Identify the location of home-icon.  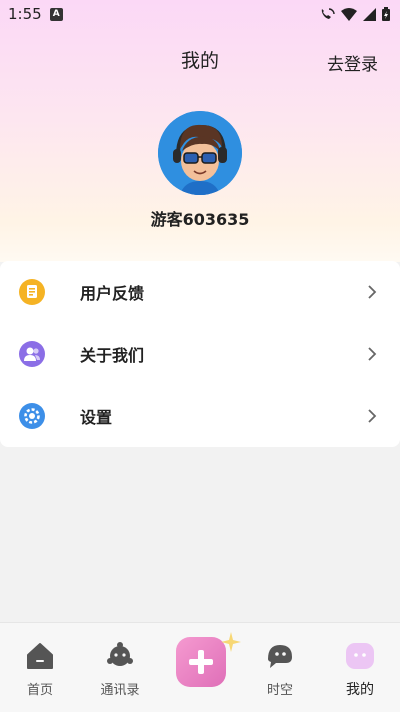
(40, 656).